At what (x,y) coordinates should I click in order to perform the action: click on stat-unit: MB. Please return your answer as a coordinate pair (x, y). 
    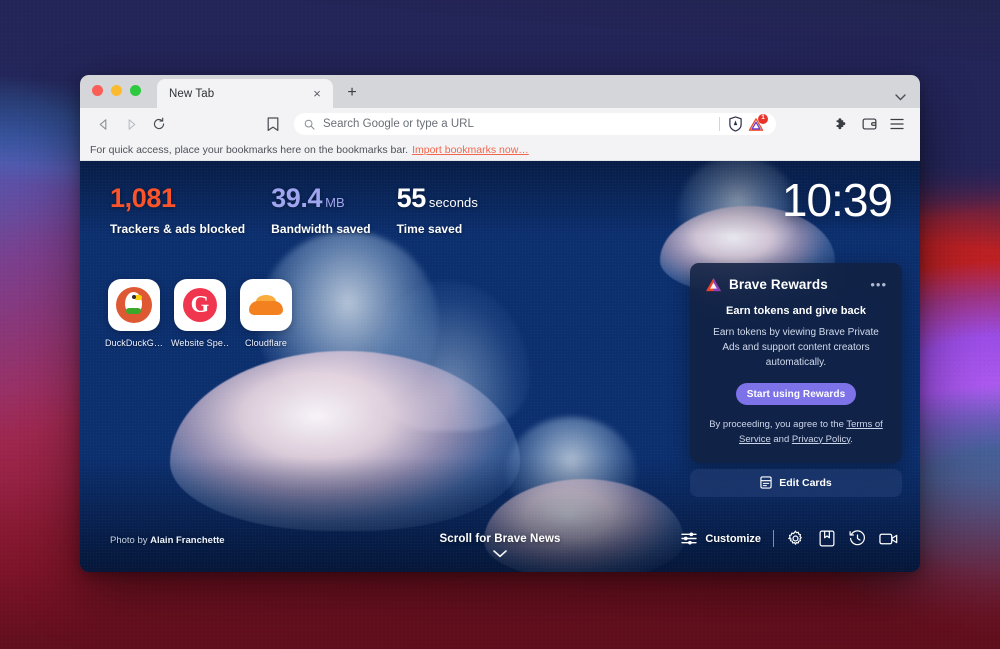
    Looking at the image, I should click on (335, 202).